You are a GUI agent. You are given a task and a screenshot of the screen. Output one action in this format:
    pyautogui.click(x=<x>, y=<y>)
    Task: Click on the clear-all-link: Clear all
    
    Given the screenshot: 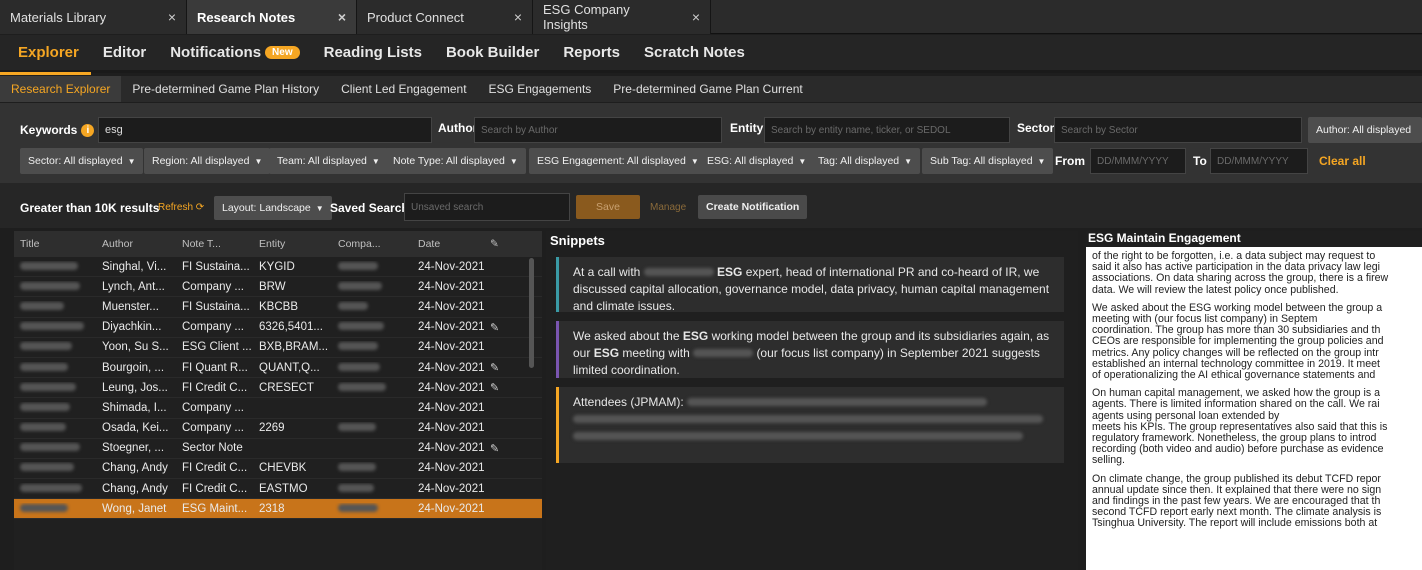 What is the action you would take?
    pyautogui.click(x=1342, y=161)
    